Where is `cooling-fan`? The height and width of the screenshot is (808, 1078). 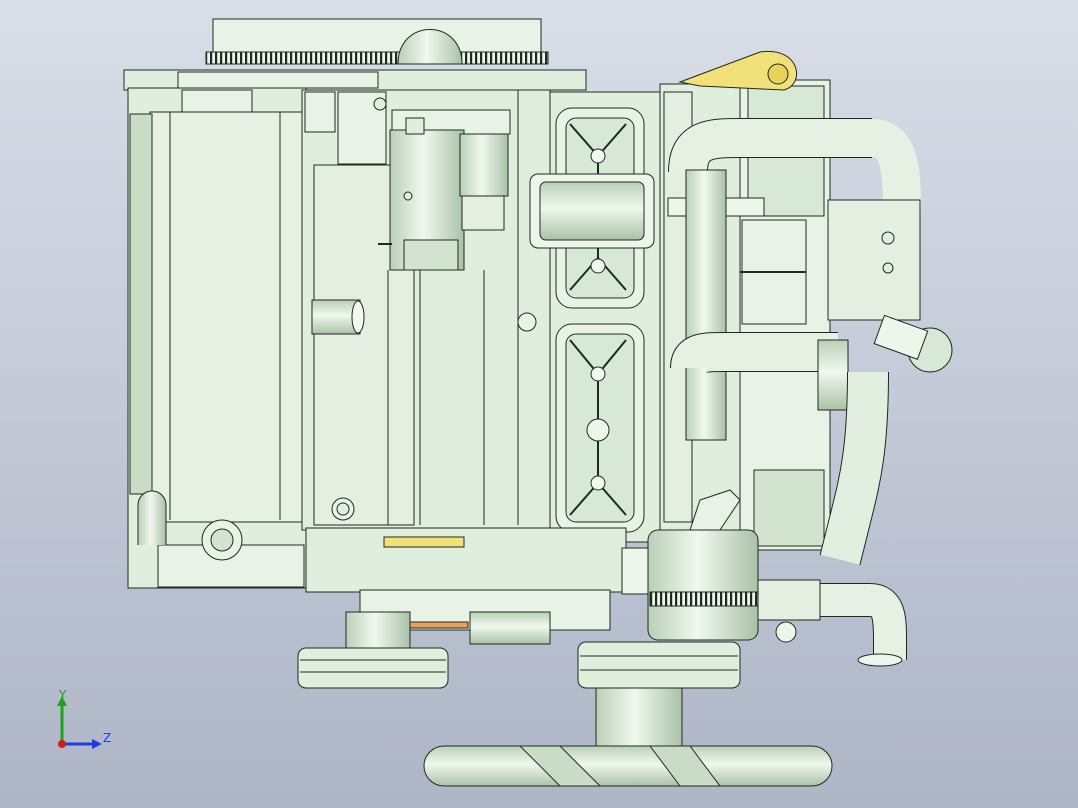 cooling-fan is located at coordinates (628, 766).